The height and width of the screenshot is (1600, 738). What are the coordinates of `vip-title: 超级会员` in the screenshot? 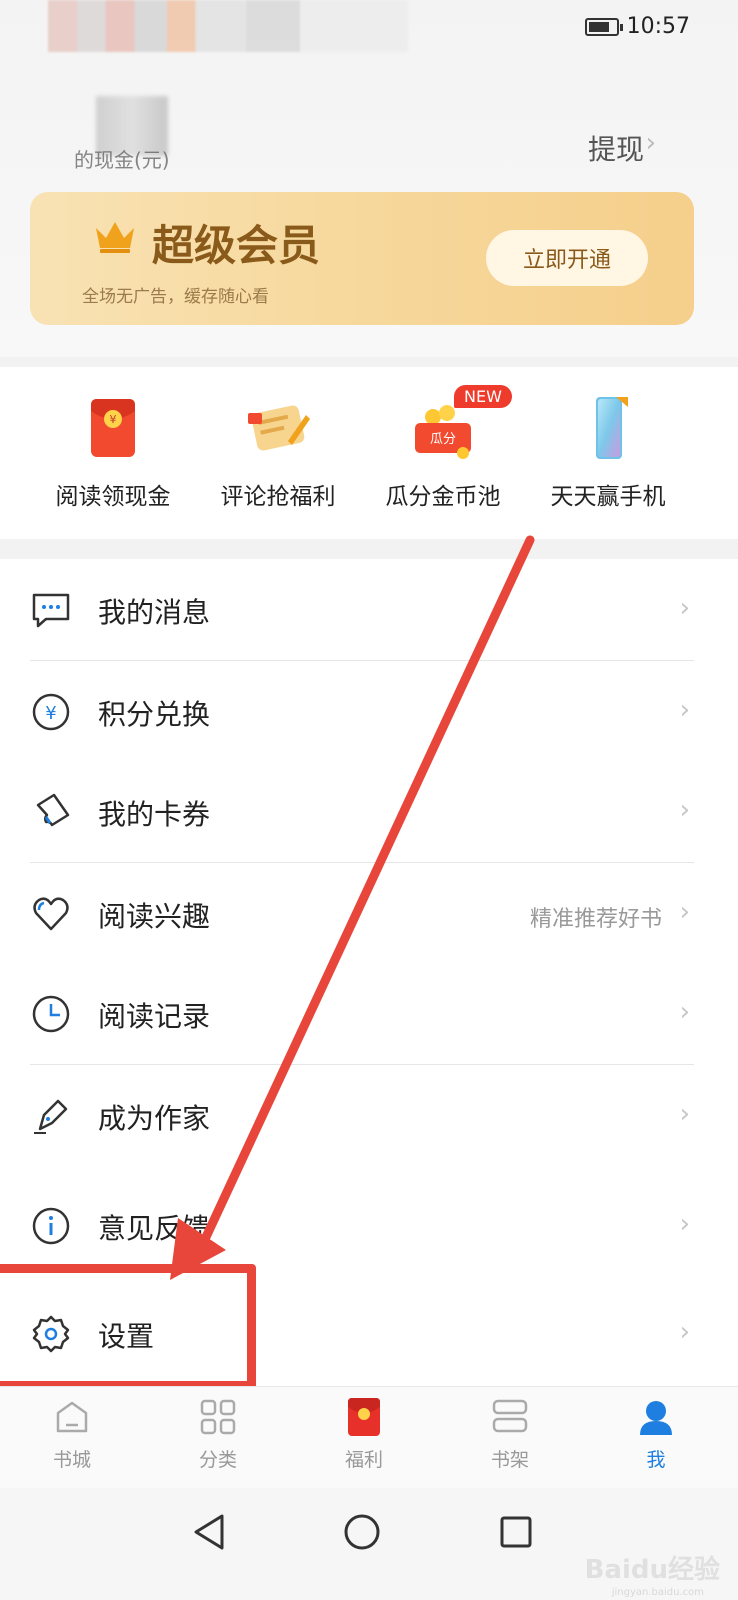 It's located at (236, 245).